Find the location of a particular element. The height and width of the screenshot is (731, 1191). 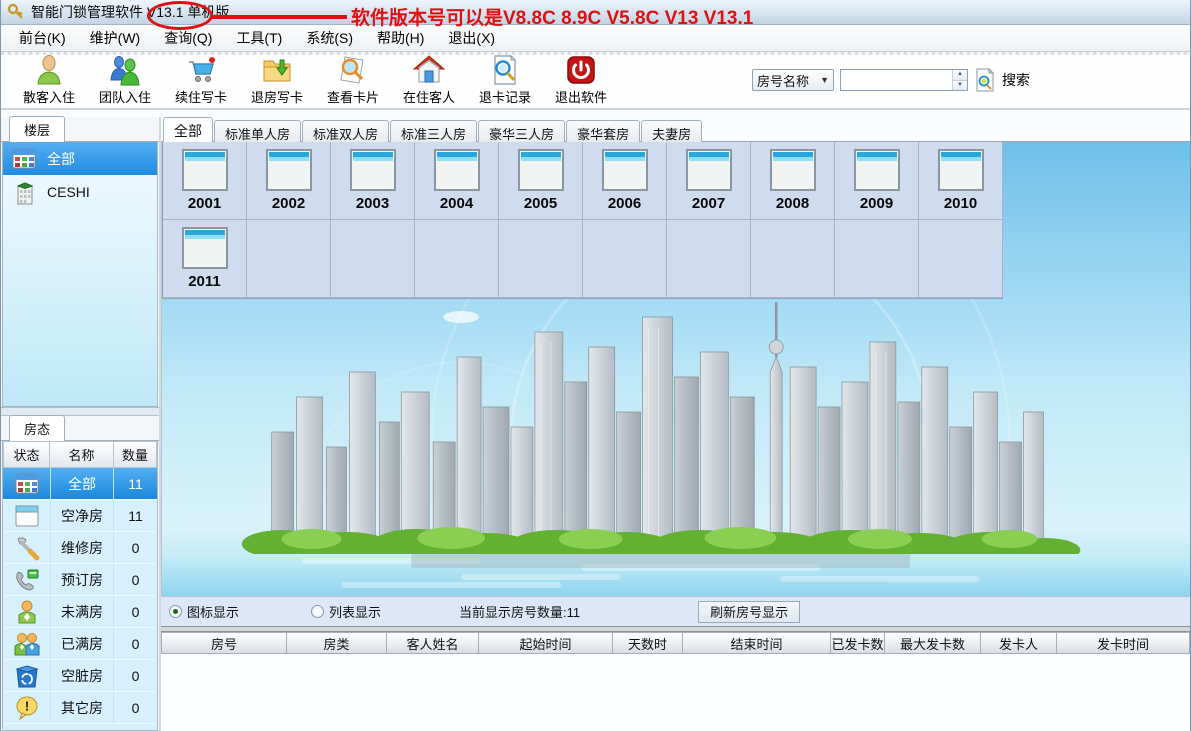

room-count-text: 当前显示房号数量:11 is located at coordinates (520, 612).